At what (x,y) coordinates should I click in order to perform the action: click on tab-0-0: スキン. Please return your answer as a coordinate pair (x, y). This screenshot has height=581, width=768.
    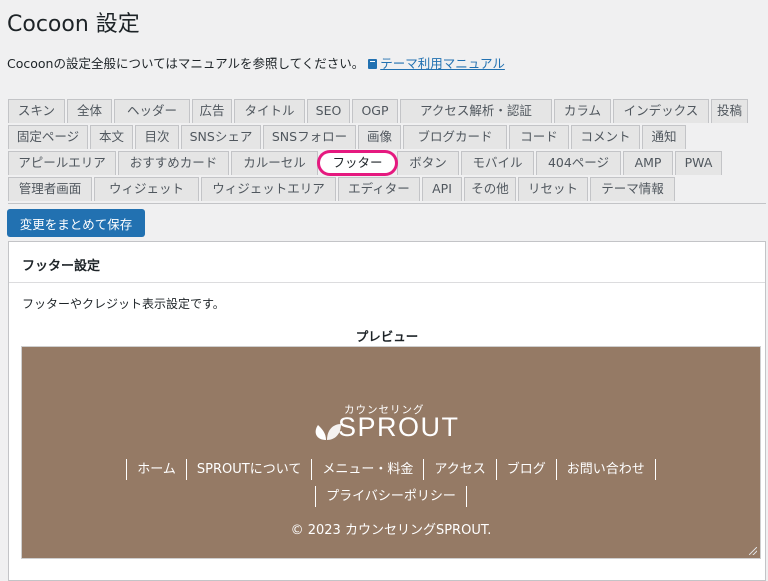
    Looking at the image, I should click on (36, 111).